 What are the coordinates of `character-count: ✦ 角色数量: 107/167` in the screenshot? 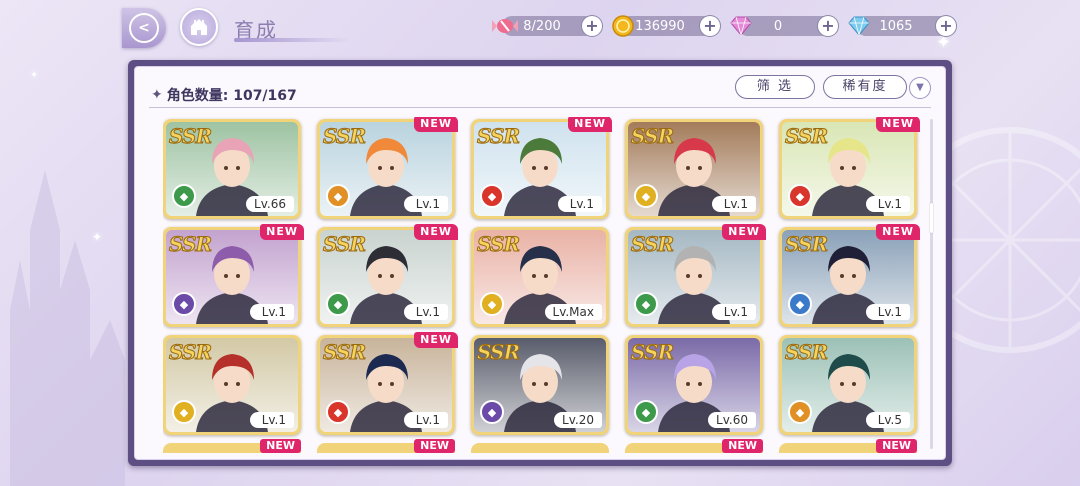 It's located at (224, 95).